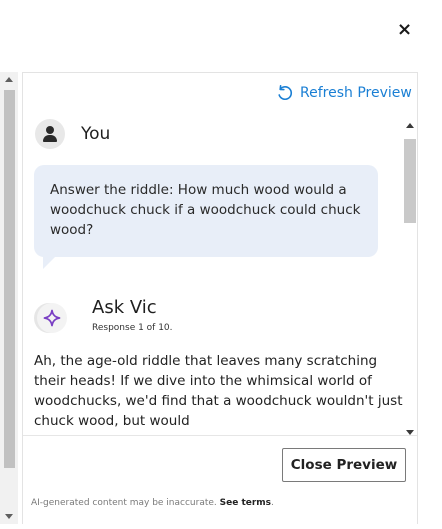 The height and width of the screenshot is (529, 442). Describe the element at coordinates (9, 516) in the screenshot. I see `scroll-down-arrow-icon` at that location.